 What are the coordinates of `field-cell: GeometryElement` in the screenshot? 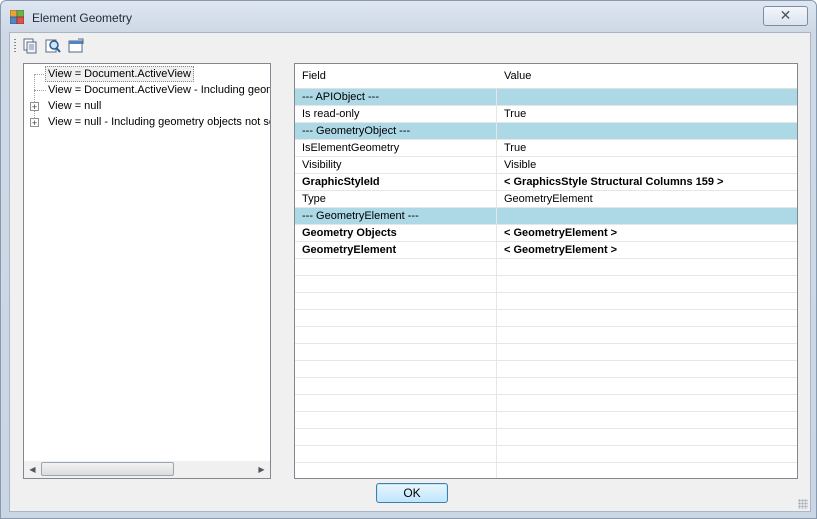 It's located at (396, 250).